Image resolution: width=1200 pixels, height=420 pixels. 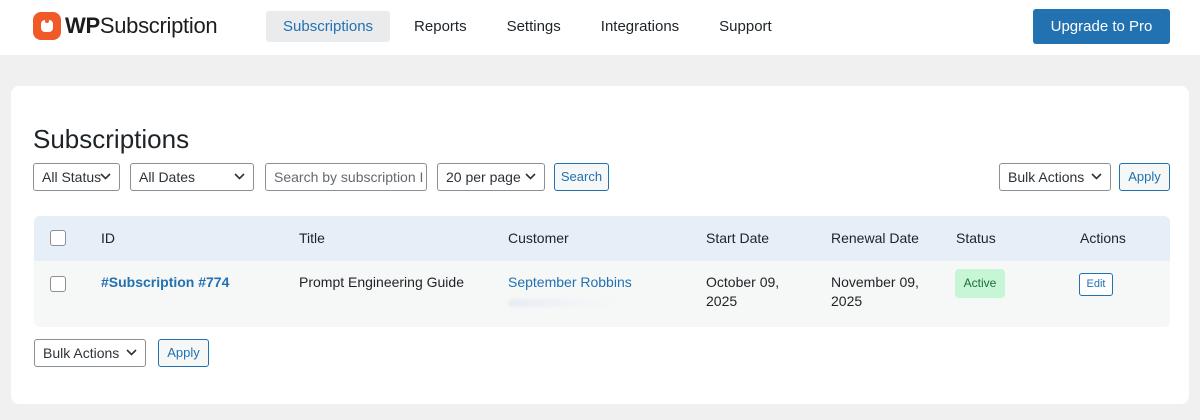 What do you see at coordinates (328, 26) in the screenshot?
I see `nav-item-subscriptions: Subscriptions` at bounding box center [328, 26].